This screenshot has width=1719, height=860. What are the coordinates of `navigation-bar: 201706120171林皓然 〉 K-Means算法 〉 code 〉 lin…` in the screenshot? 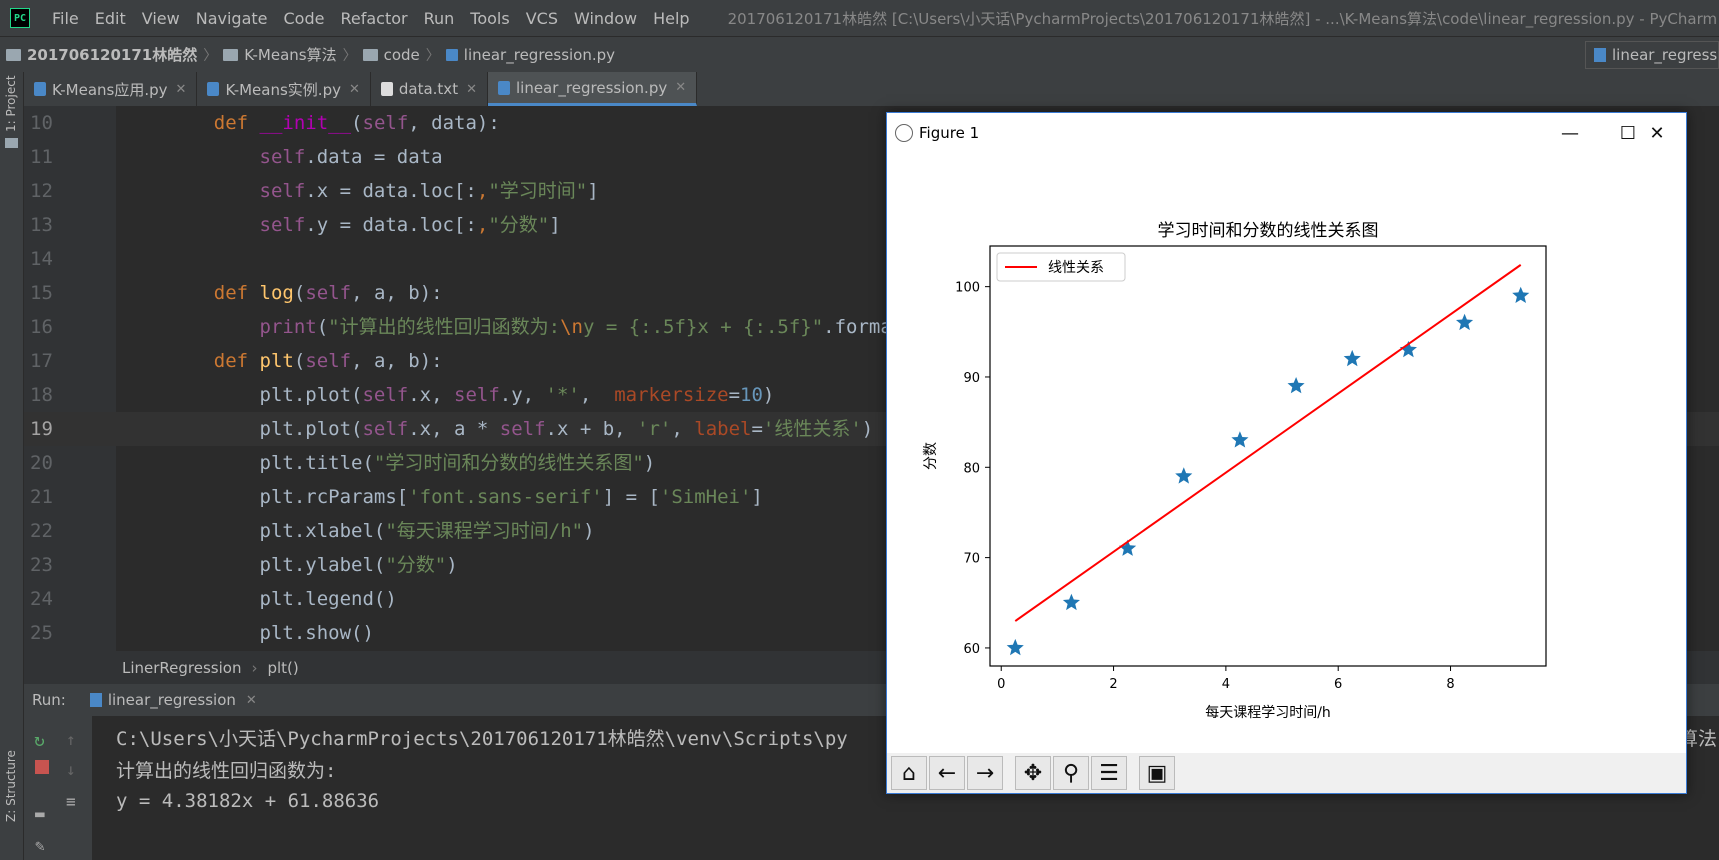 It's located at (859, 54).